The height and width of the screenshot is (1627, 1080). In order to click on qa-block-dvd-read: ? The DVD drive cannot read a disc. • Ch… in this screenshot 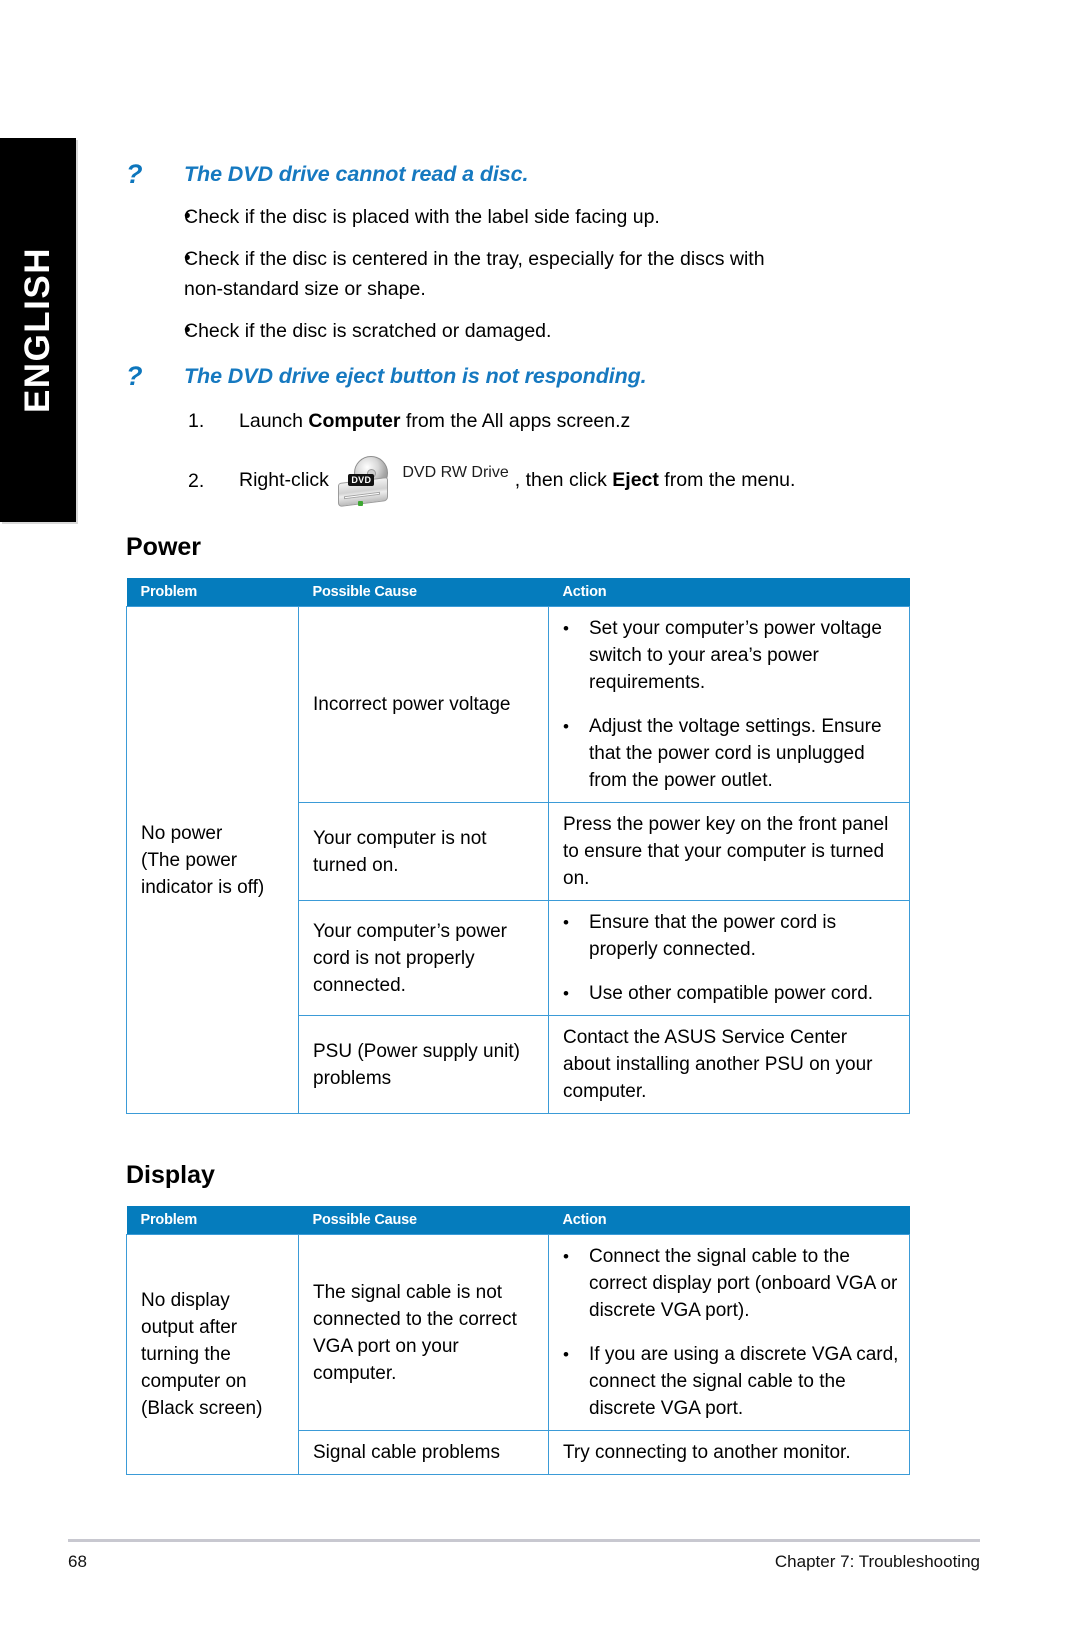, I will do `click(526, 253)`.